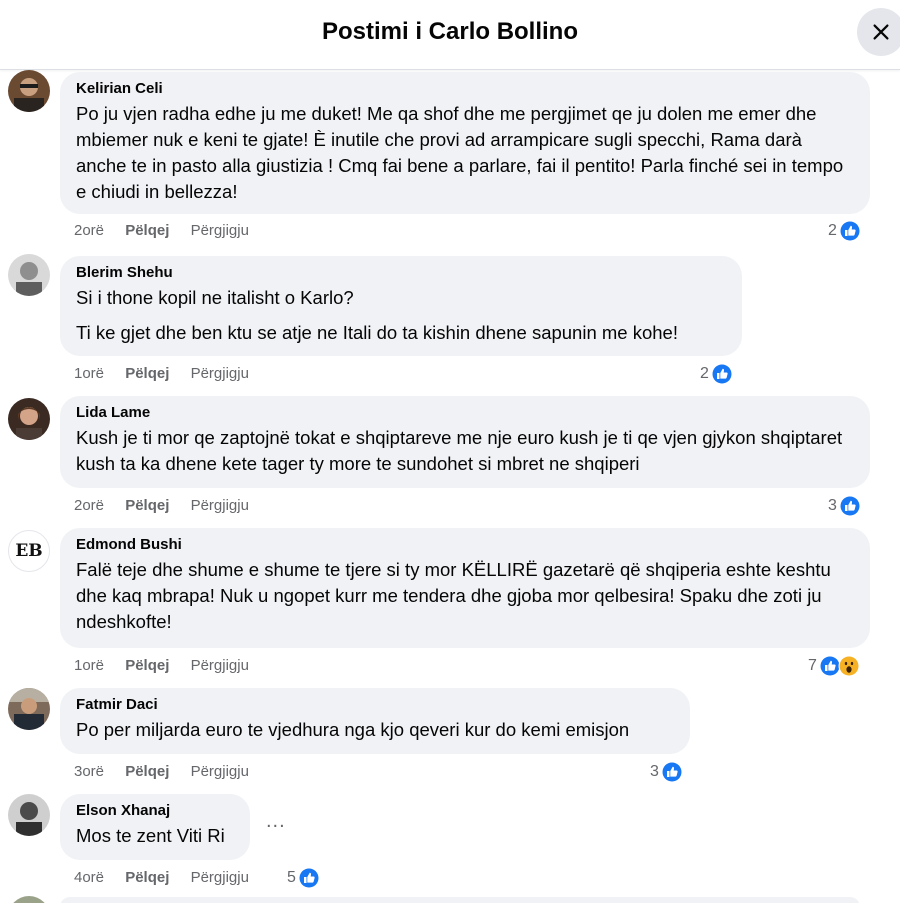 The height and width of the screenshot is (903, 900). Describe the element at coordinates (881, 32) in the screenshot. I see `close-icon` at that location.